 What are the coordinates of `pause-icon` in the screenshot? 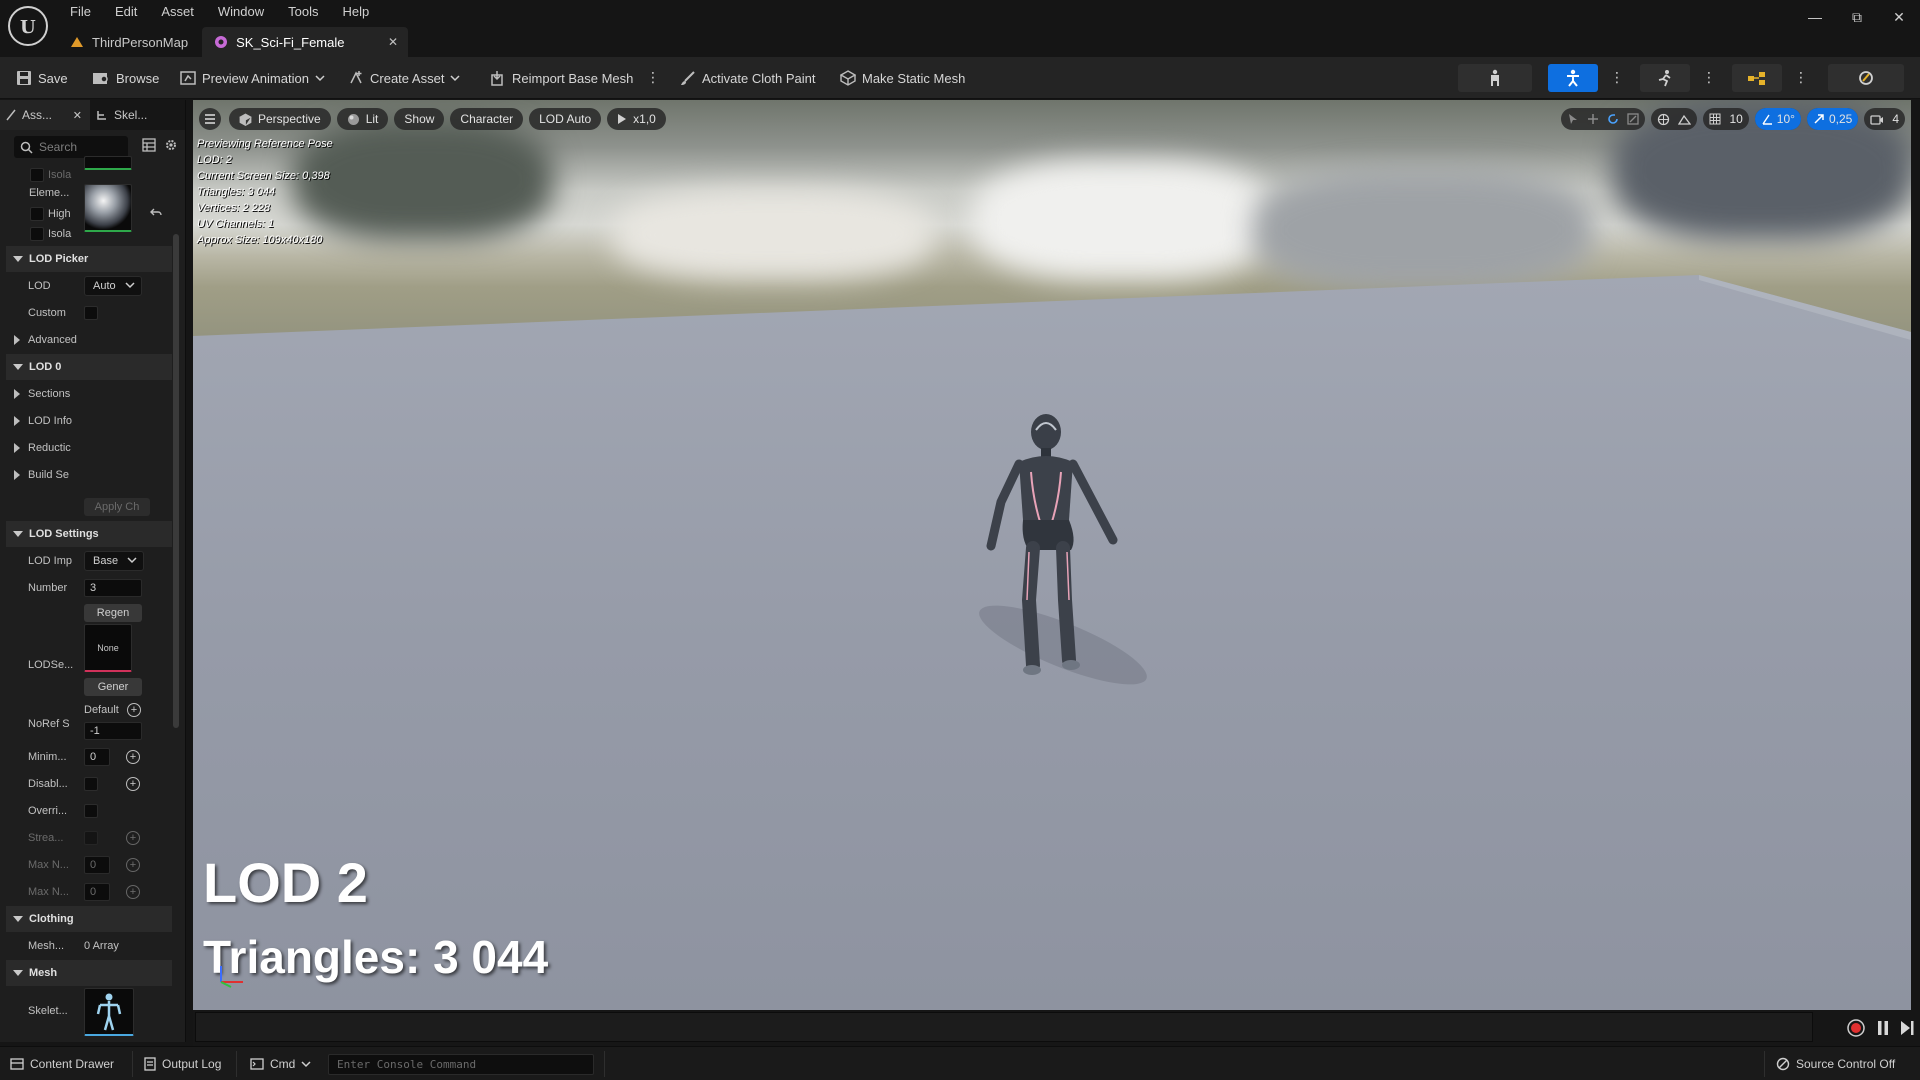 It's located at (1883, 1028).